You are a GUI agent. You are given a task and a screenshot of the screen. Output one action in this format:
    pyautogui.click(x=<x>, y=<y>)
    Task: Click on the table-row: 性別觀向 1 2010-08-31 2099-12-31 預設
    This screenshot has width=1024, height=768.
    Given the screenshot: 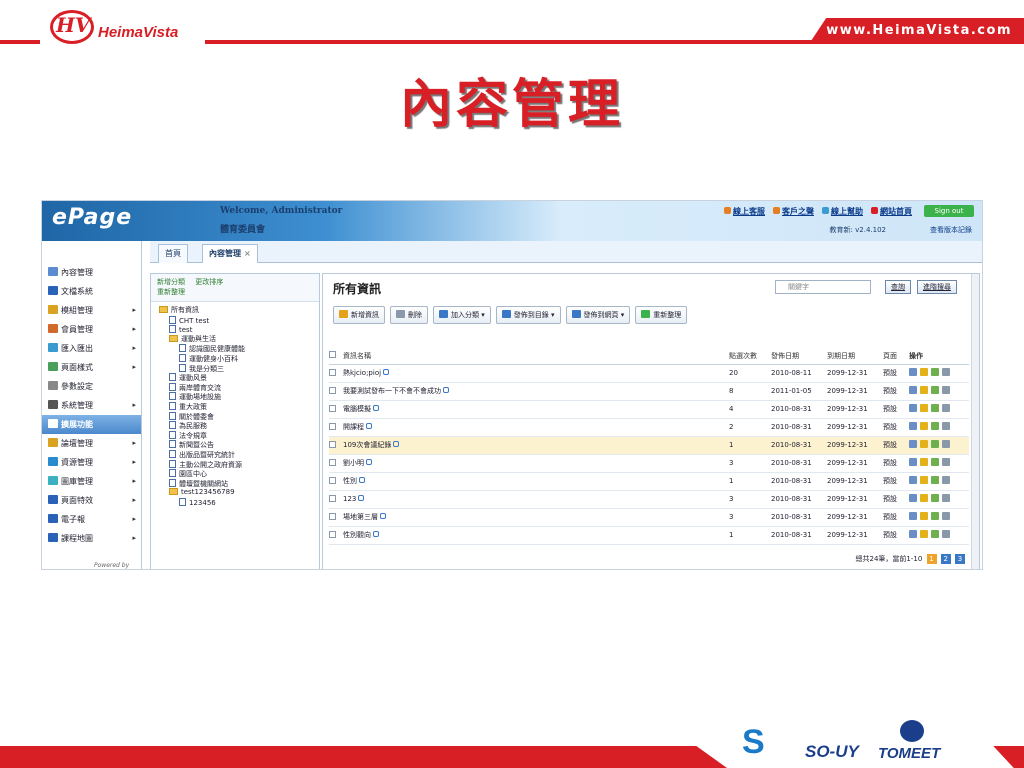 What is the action you would take?
    pyautogui.click(x=649, y=535)
    